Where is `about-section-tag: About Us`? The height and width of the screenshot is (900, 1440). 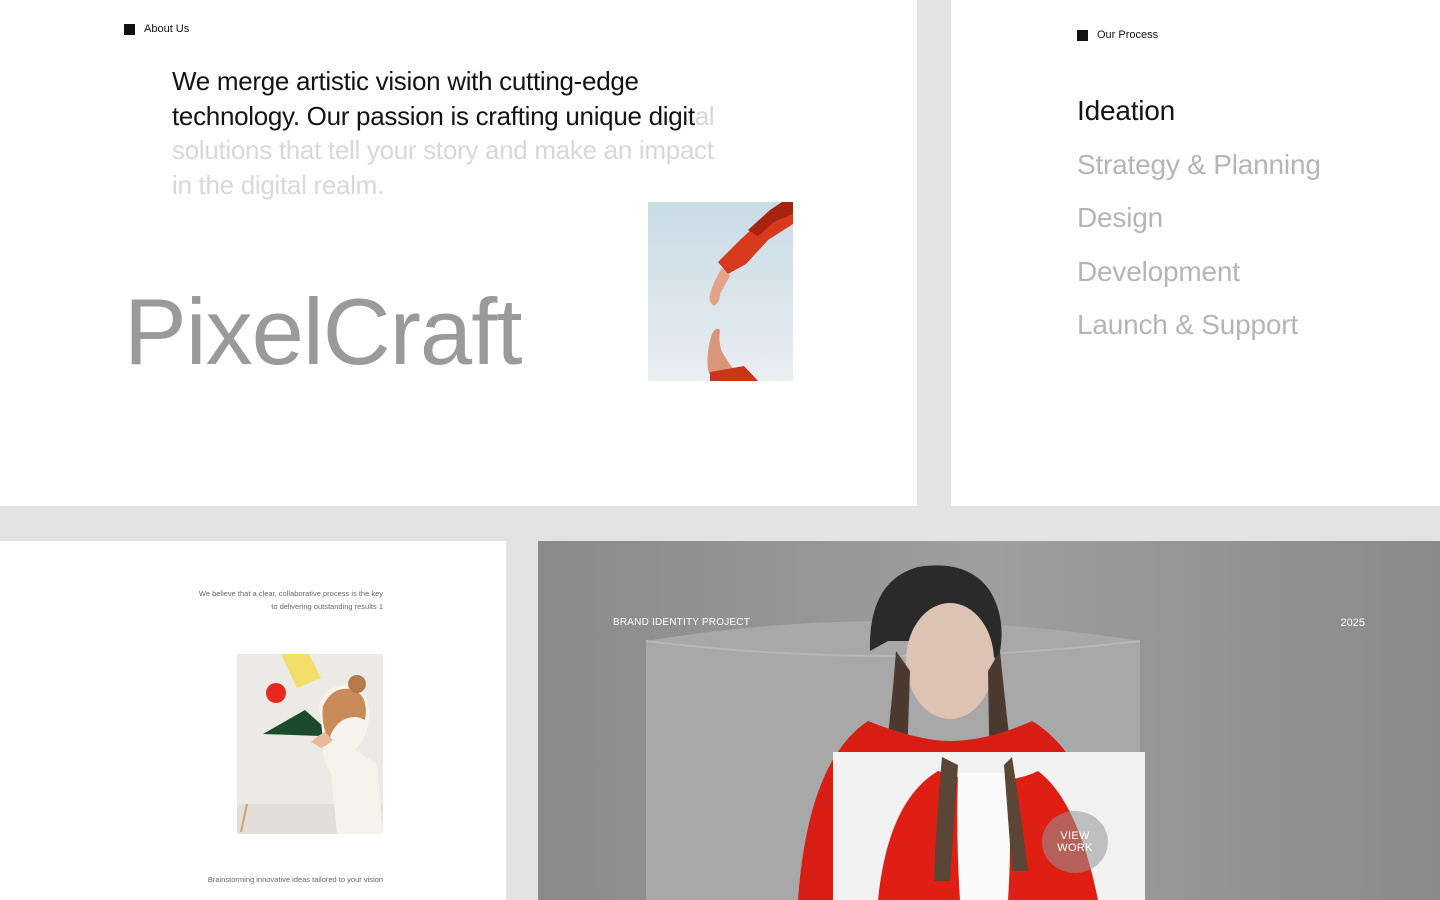 about-section-tag: About Us is located at coordinates (156, 29).